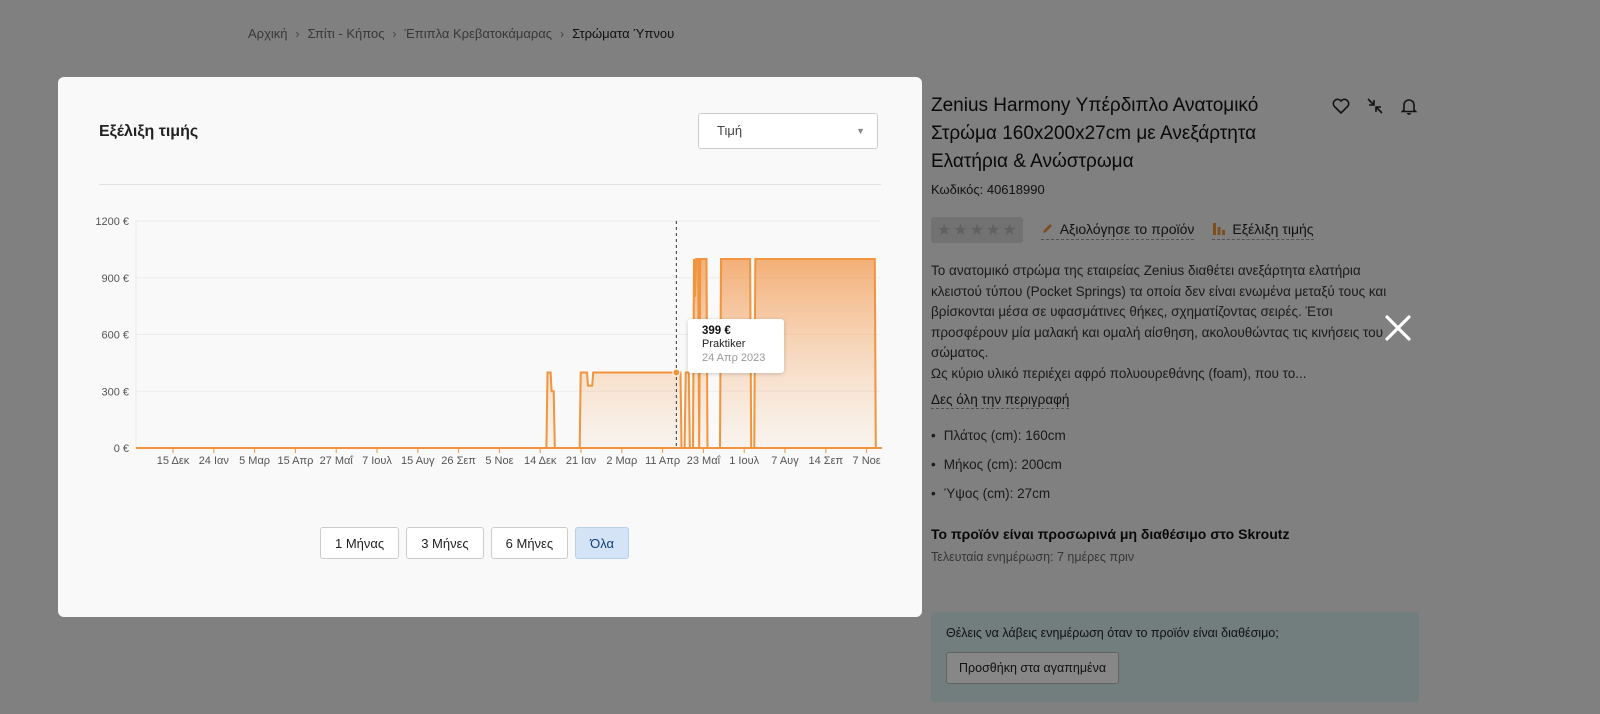  What do you see at coordinates (581, 461) in the screenshot?
I see `x-tick-label: 21 Ιαν` at bounding box center [581, 461].